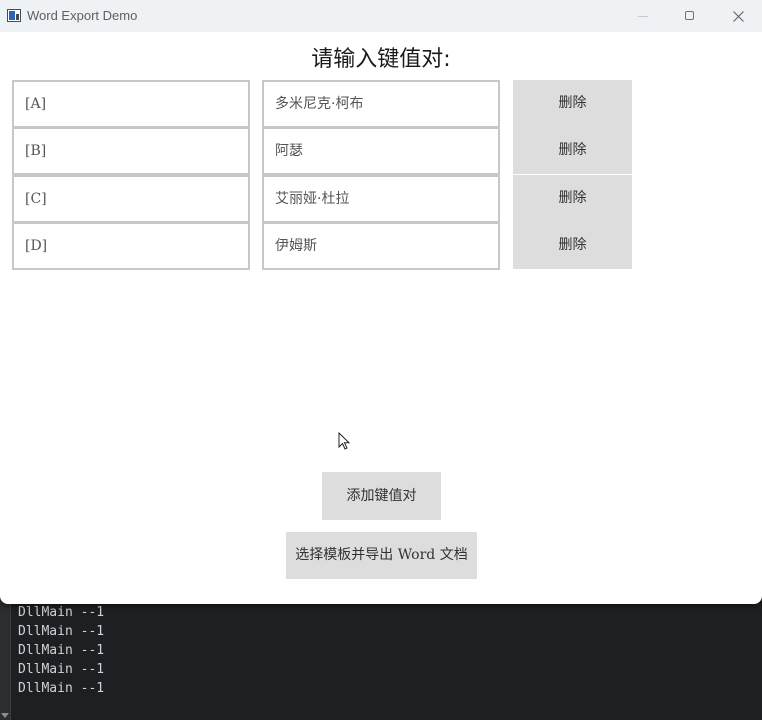 The height and width of the screenshot is (720, 762). Describe the element at coordinates (131, 246) in the screenshot. I see `key-input: [D]` at that location.